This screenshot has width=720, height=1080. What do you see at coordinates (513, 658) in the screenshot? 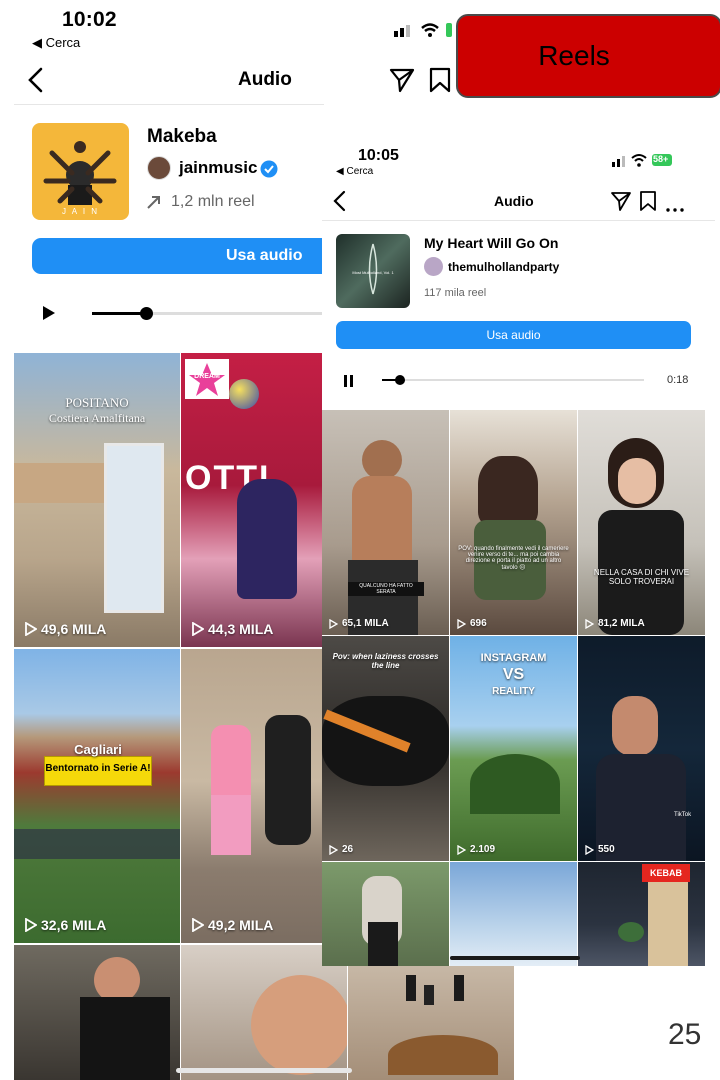
I see `inset-thumb-5-caption: INSTAGRAM` at bounding box center [513, 658].